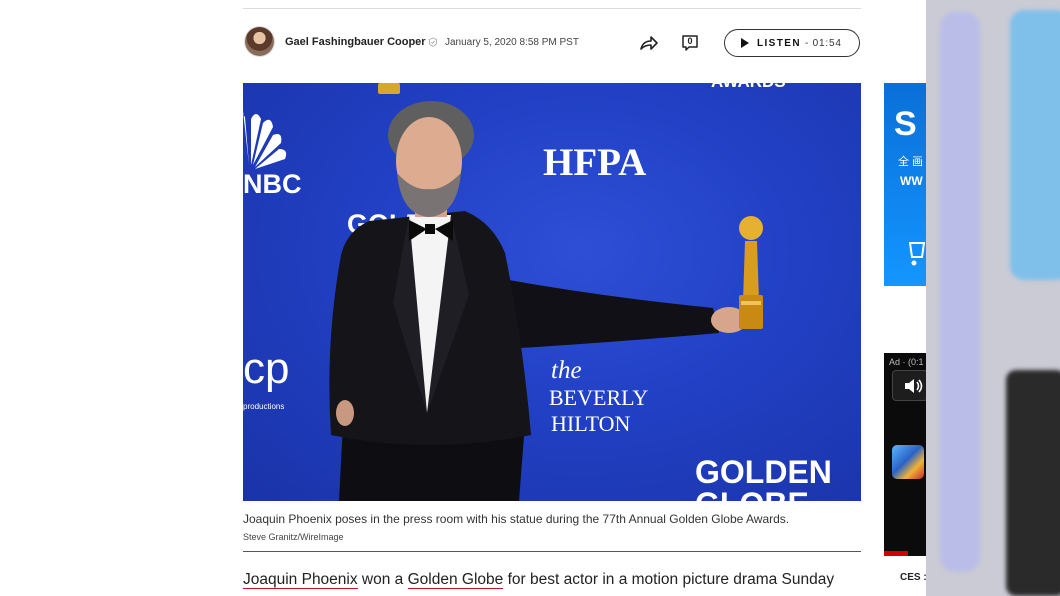 The image size is (1060, 596). What do you see at coordinates (598, 397) in the screenshot?
I see `beverly-text: BEVERLY` at bounding box center [598, 397].